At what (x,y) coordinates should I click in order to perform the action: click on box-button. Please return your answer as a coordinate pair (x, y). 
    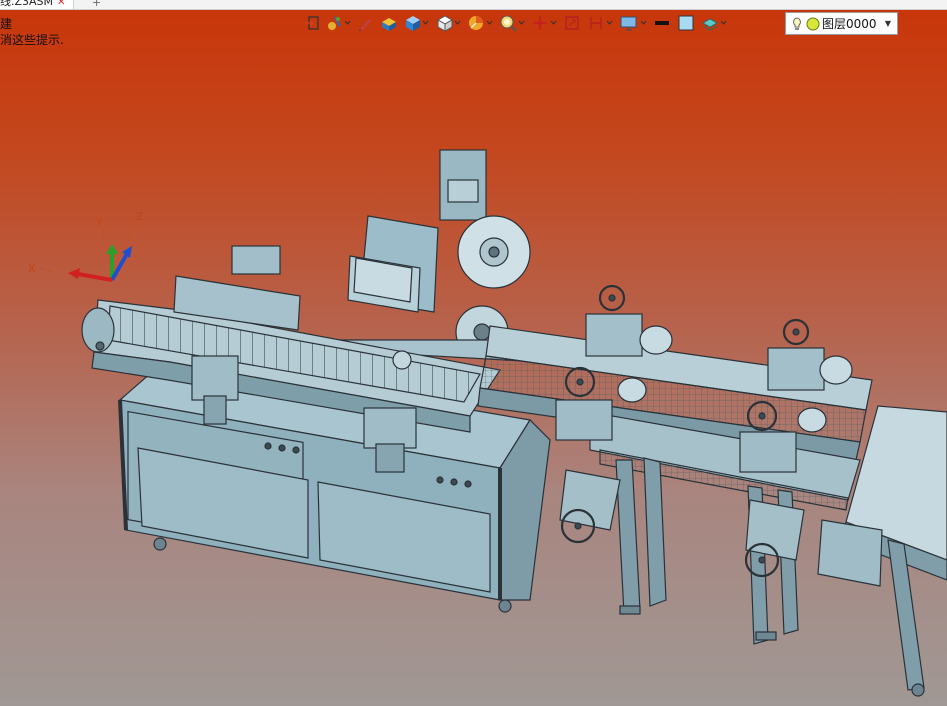
    Looking at the image, I should click on (448, 23).